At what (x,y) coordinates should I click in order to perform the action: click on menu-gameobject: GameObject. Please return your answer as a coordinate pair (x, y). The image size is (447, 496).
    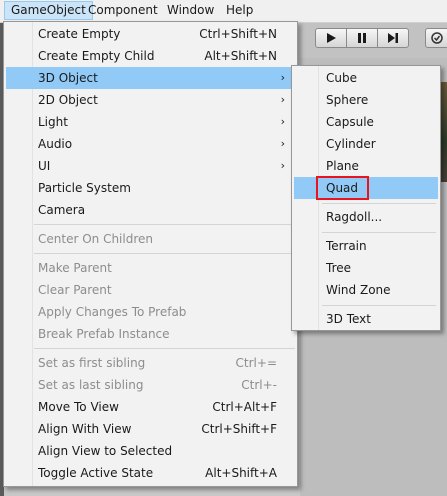
    Looking at the image, I should click on (48, 10).